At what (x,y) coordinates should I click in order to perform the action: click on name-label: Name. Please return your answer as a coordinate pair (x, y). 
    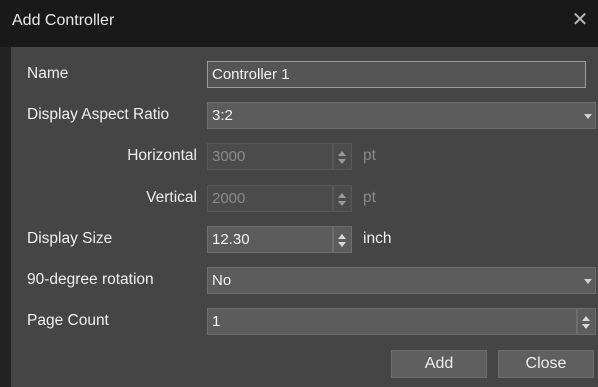
    Looking at the image, I should click on (48, 73).